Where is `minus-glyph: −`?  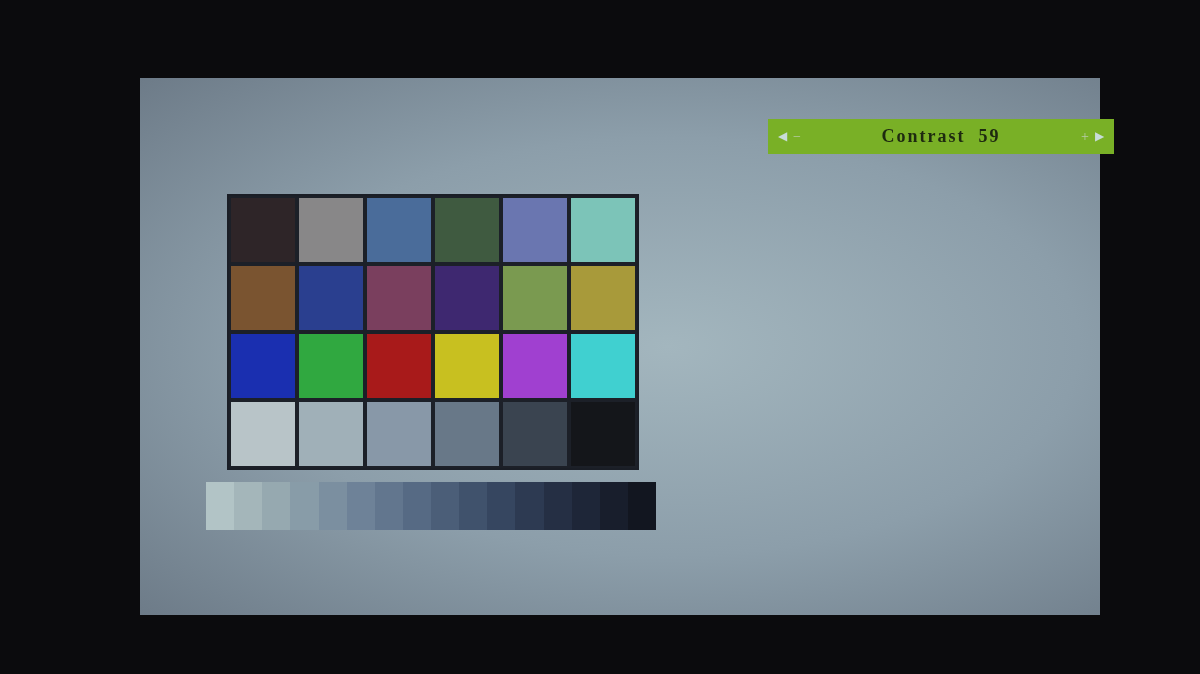
minus-glyph: − is located at coordinates (797, 136).